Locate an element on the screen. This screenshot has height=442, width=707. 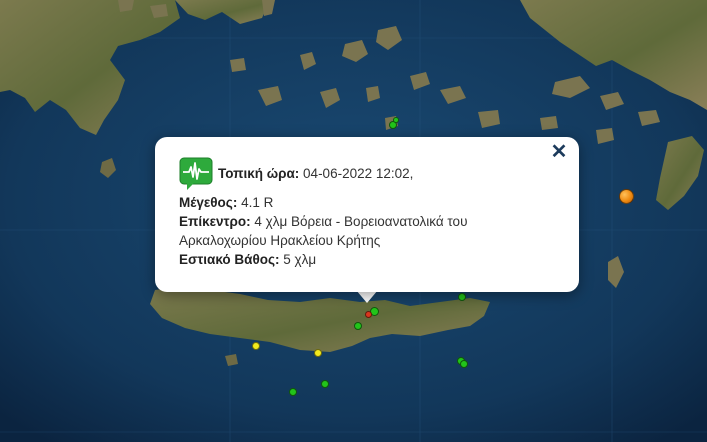
seismograph-icon is located at coordinates (196, 173).